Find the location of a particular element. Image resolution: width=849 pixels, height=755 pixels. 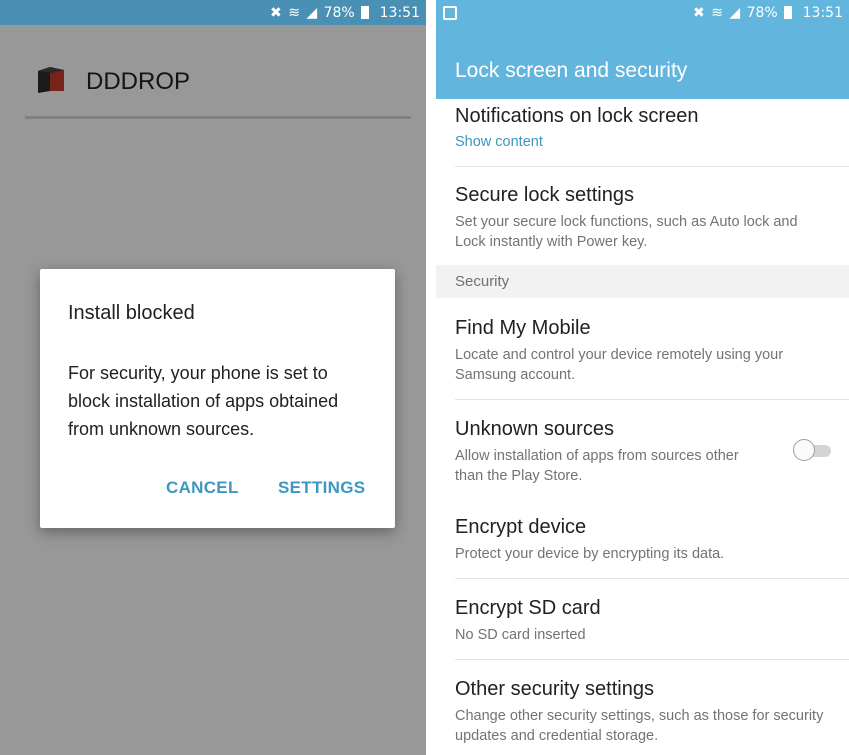

setting-subtitle: No SD card inserted is located at coordinates (520, 635).